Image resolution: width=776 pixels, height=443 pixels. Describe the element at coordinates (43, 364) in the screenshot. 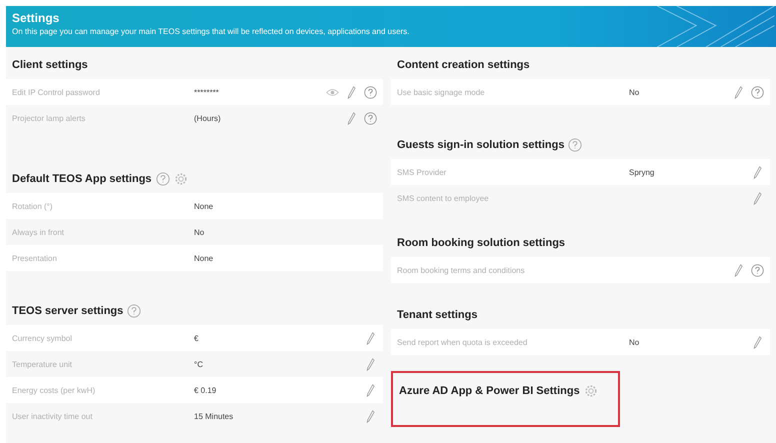

I see `setting-label: Temperature unit` at that location.